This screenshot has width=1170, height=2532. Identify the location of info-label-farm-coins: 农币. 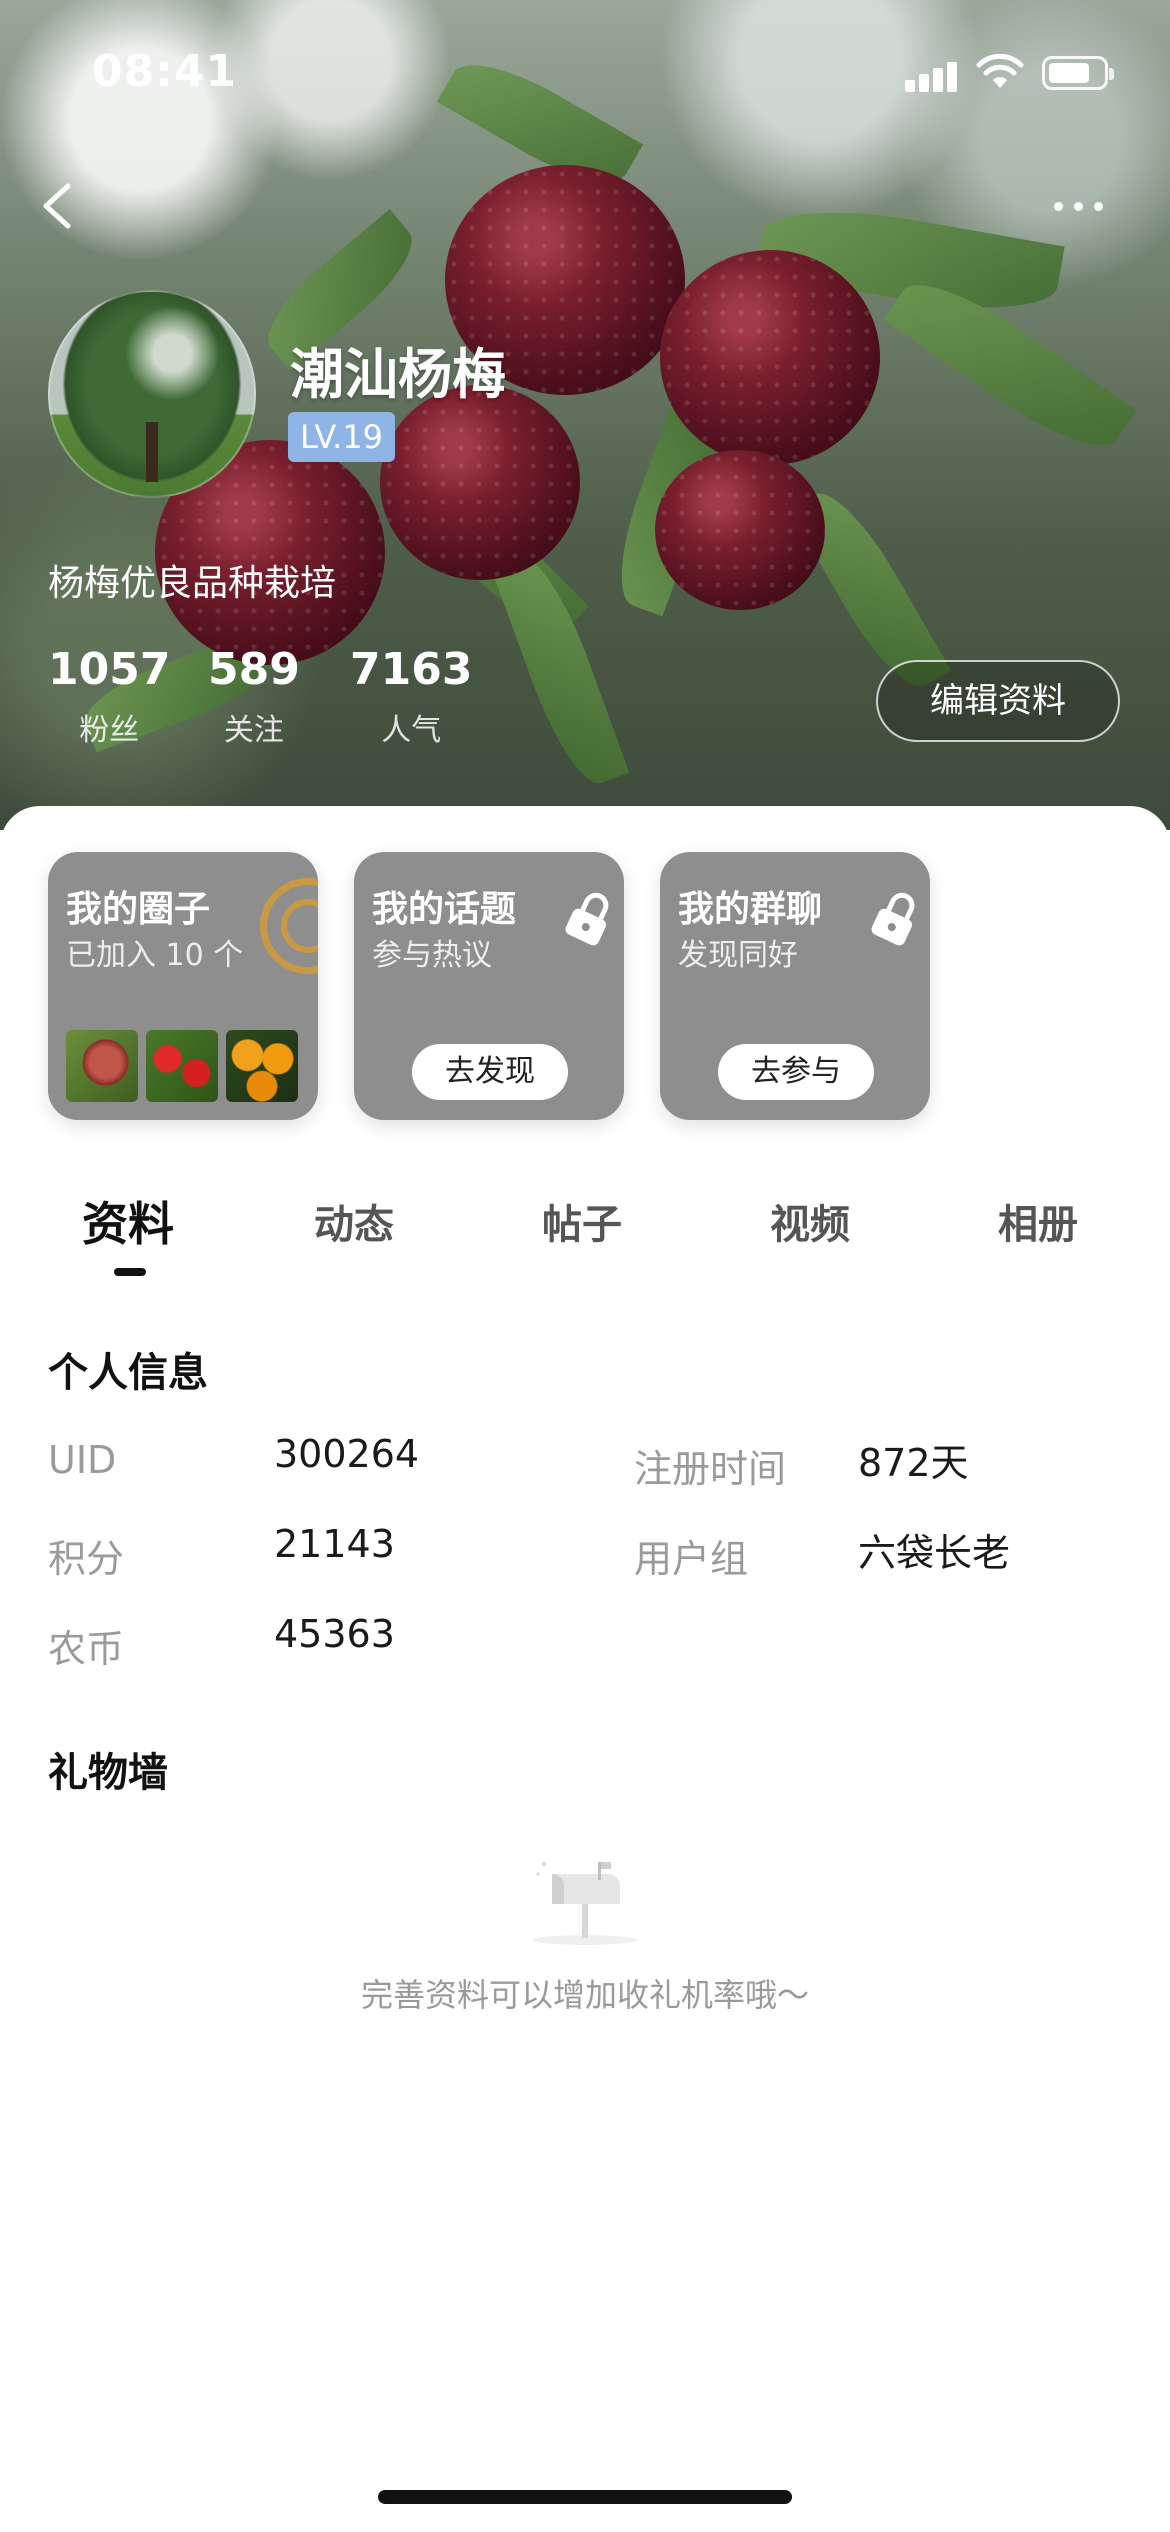
(86, 1649).